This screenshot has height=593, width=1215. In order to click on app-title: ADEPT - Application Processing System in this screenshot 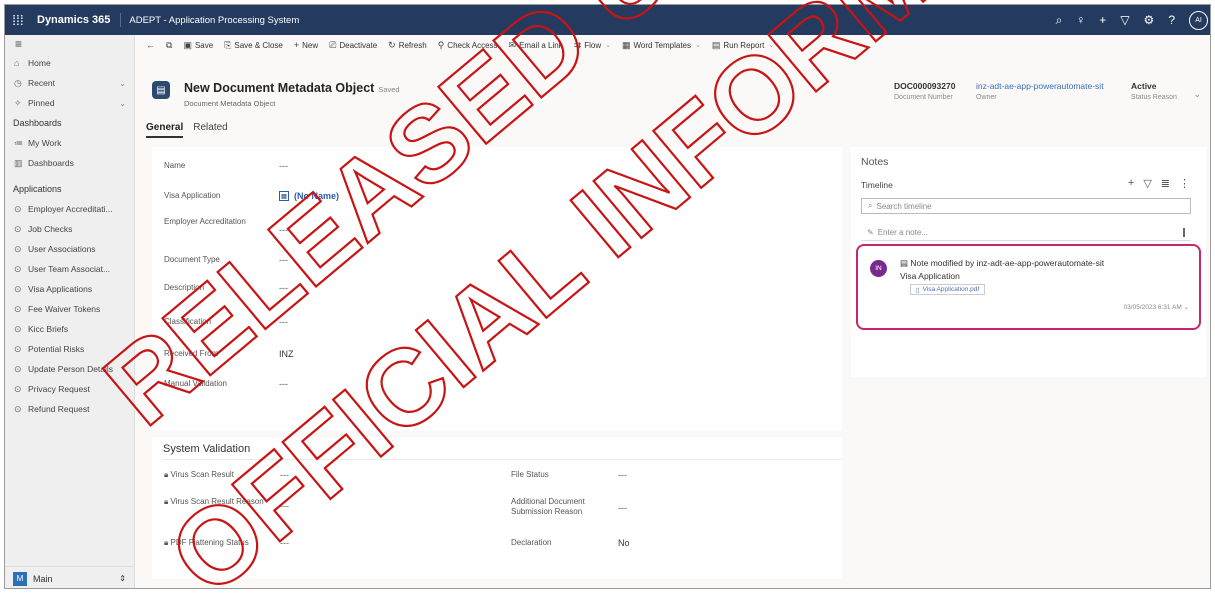, I will do `click(210, 20)`.